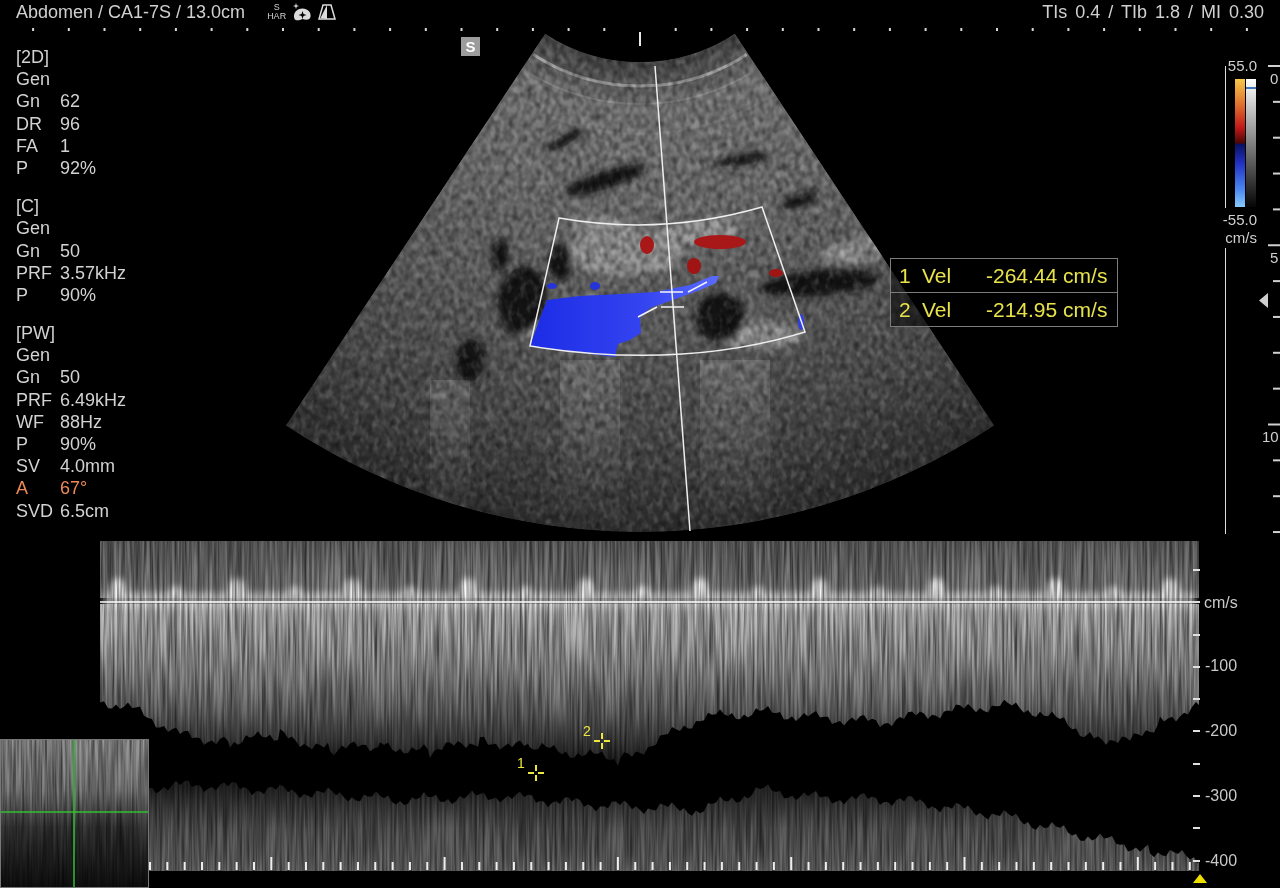  What do you see at coordinates (277, 16) in the screenshot?
I see `harmonic-label: HAR` at bounding box center [277, 16].